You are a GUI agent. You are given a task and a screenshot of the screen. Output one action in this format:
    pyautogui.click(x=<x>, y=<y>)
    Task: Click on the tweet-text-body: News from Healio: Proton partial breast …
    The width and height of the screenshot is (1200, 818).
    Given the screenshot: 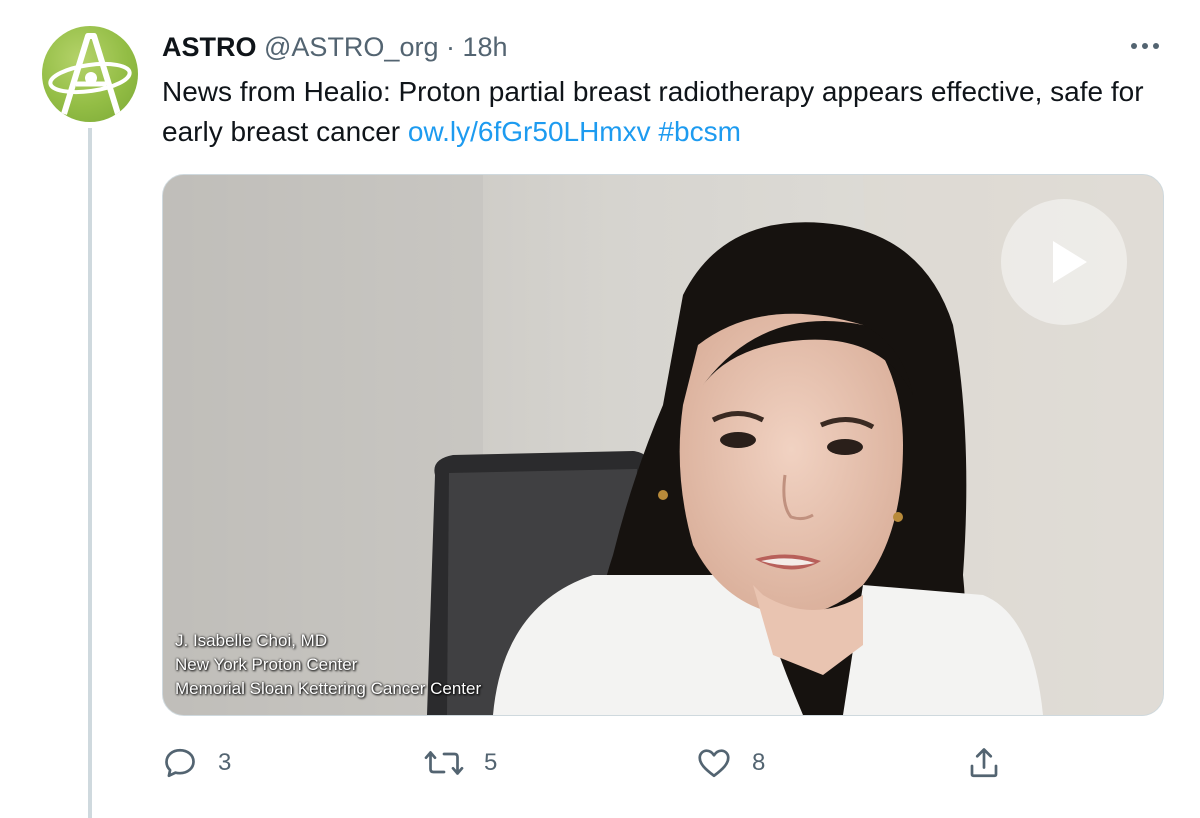 What is the action you would take?
    pyautogui.click(x=653, y=111)
    